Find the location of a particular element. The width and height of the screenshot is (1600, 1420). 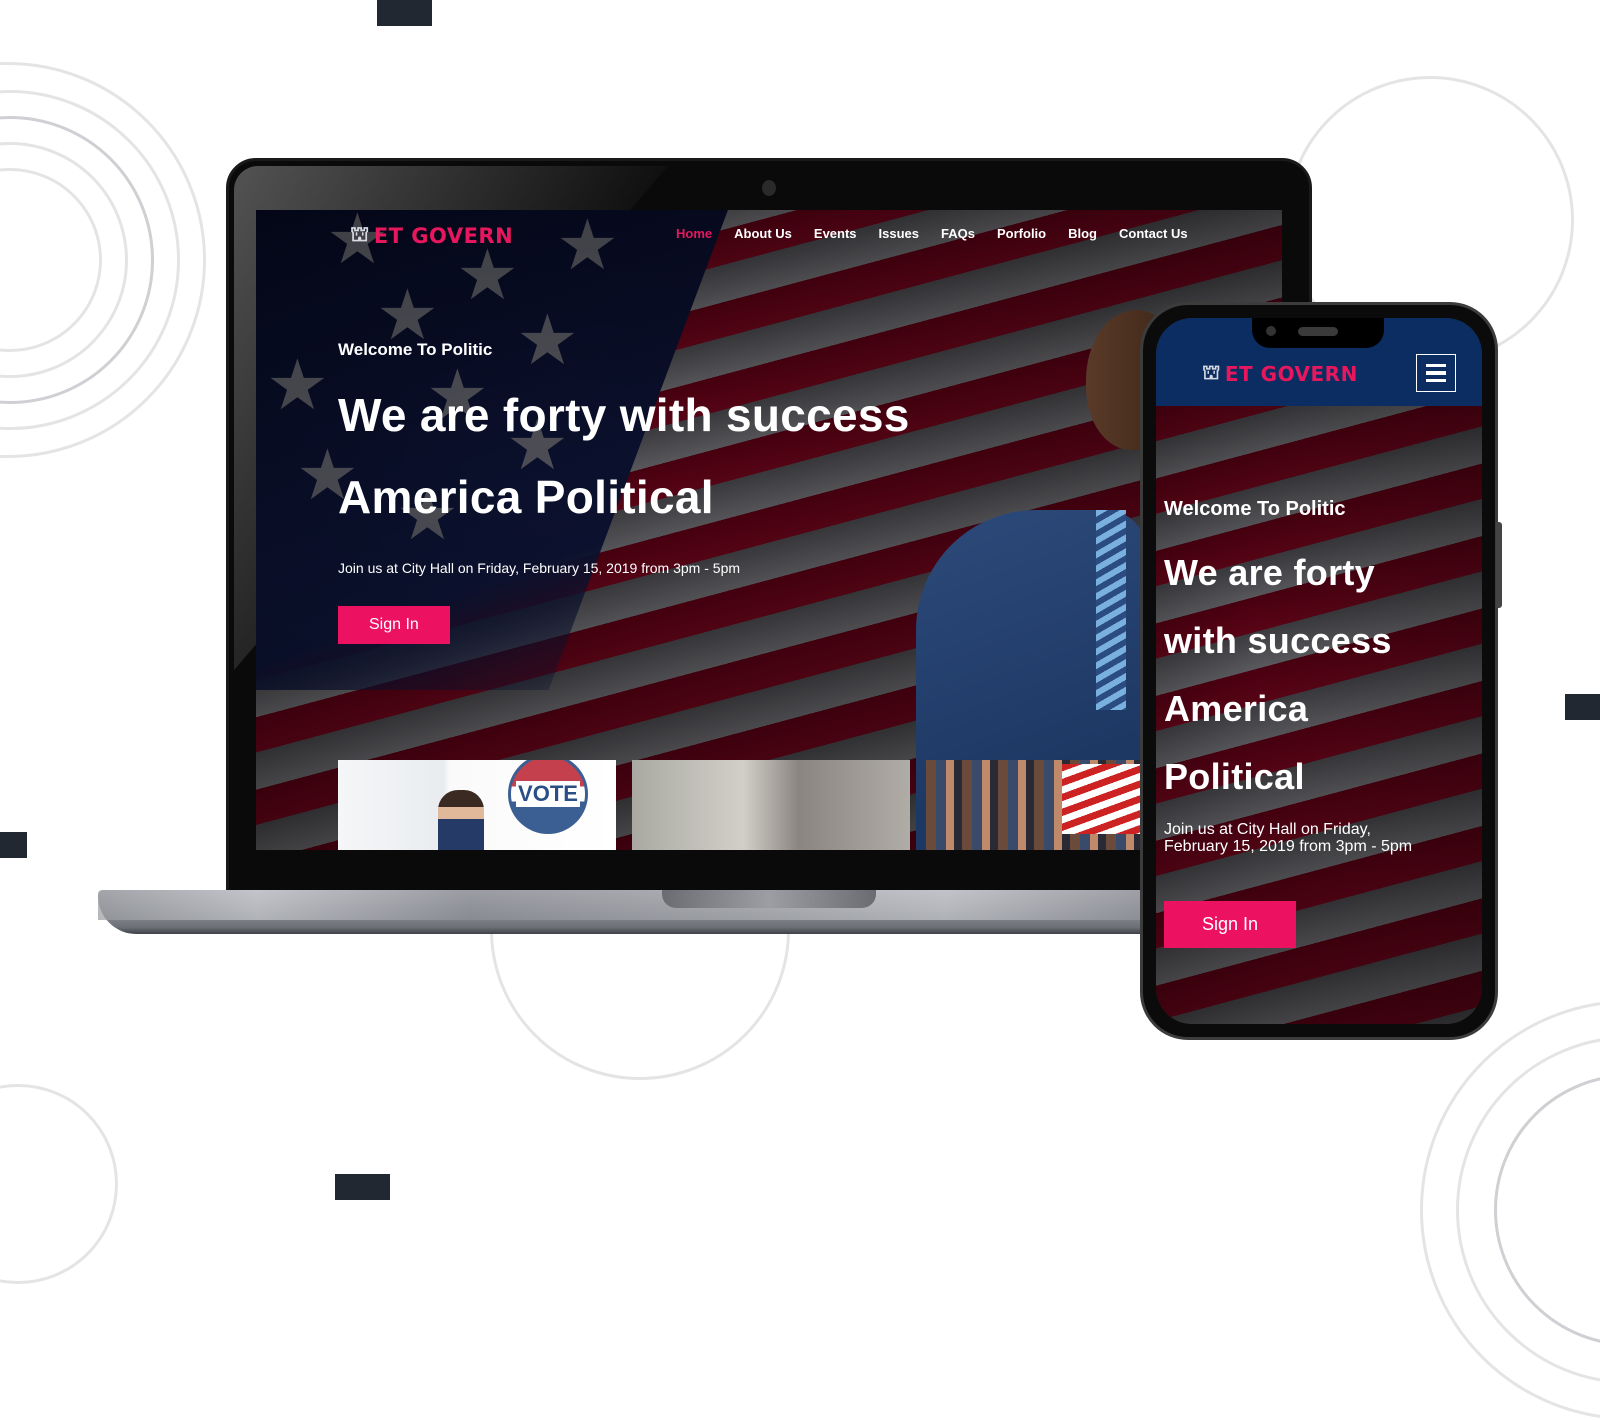

thumbnail-rally is located at coordinates (1034, 805).